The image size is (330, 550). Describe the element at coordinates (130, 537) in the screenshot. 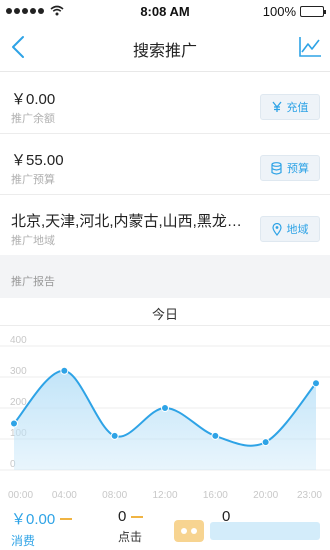

I see `clicks-label: 点击` at that location.